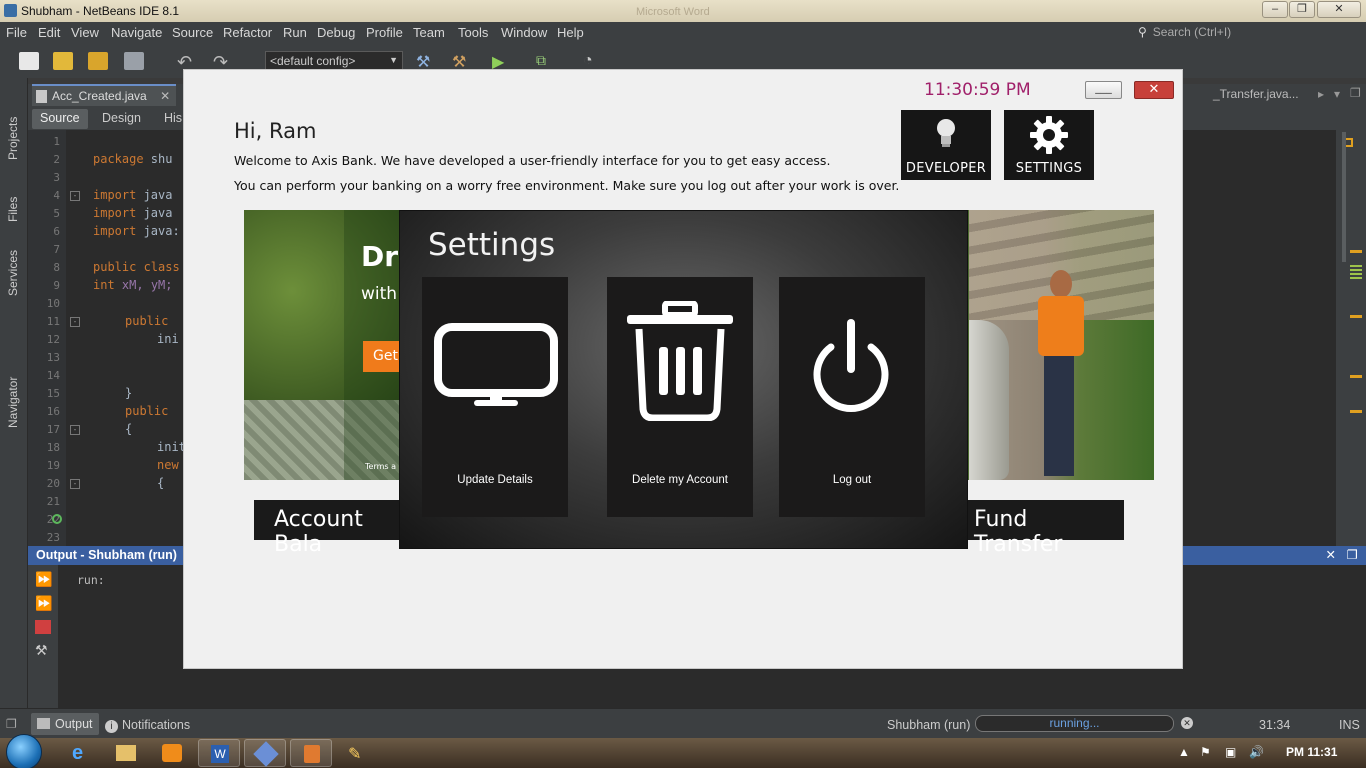  What do you see at coordinates (429, 32) in the screenshot?
I see `menu-team: Team` at bounding box center [429, 32].